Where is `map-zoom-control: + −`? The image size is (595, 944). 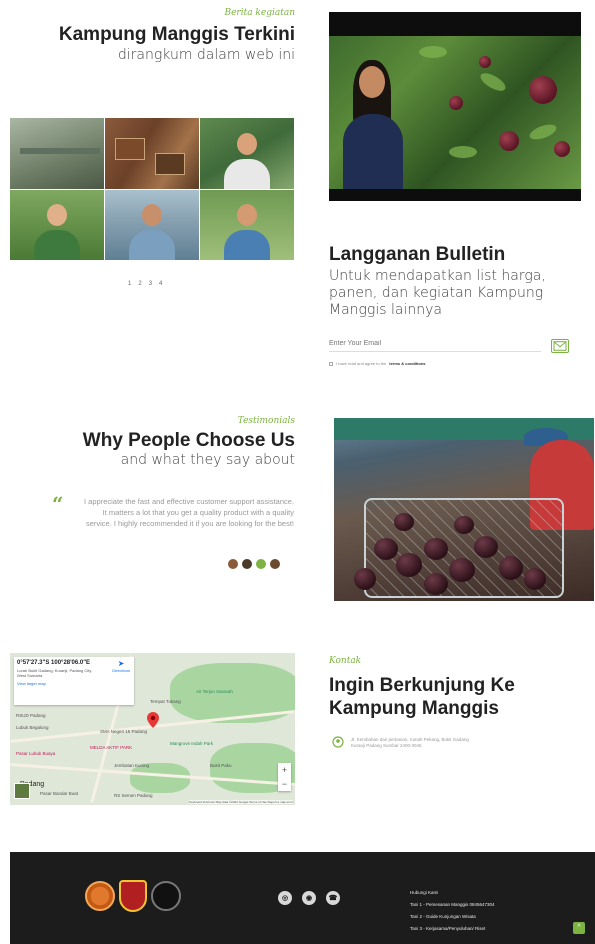 map-zoom-control: + − is located at coordinates (284, 777).